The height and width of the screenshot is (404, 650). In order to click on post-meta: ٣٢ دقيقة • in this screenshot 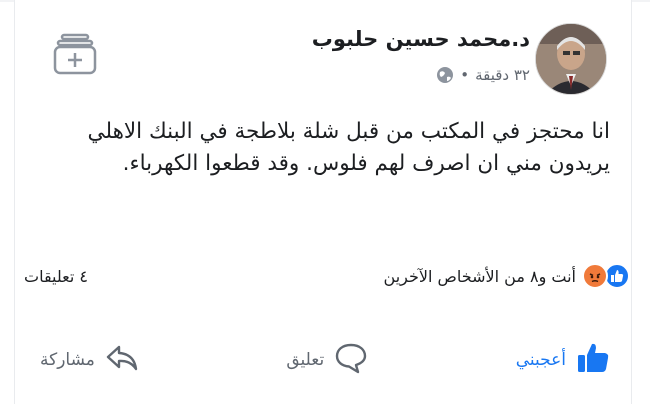, I will do `click(483, 75)`.